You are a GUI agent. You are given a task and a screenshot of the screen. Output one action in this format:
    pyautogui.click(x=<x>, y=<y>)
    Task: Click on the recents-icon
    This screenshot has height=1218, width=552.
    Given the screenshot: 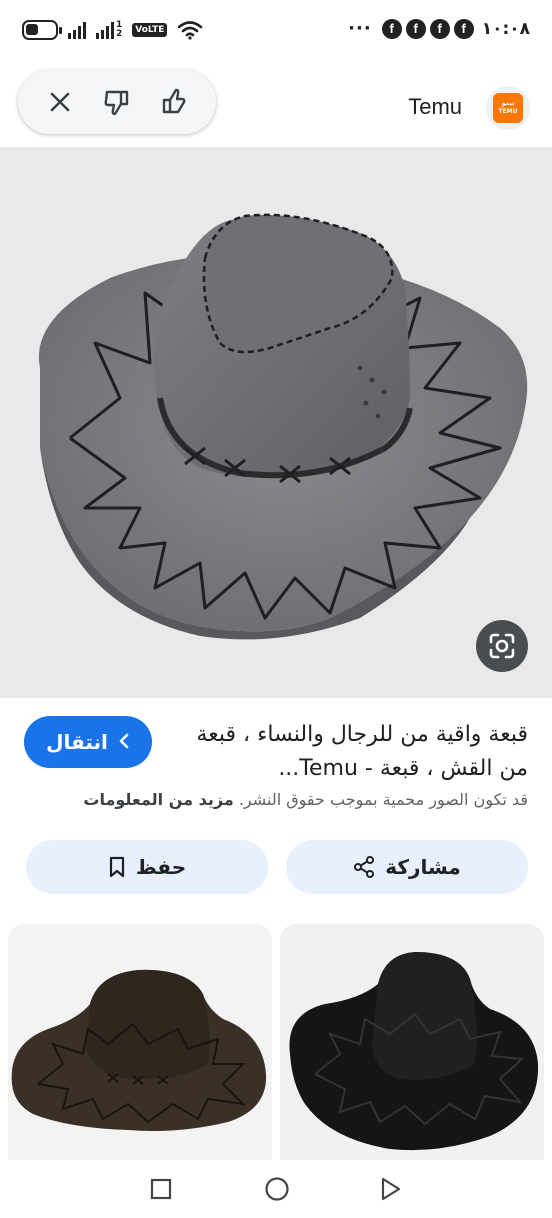 What is the action you would take?
    pyautogui.click(x=161, y=1189)
    